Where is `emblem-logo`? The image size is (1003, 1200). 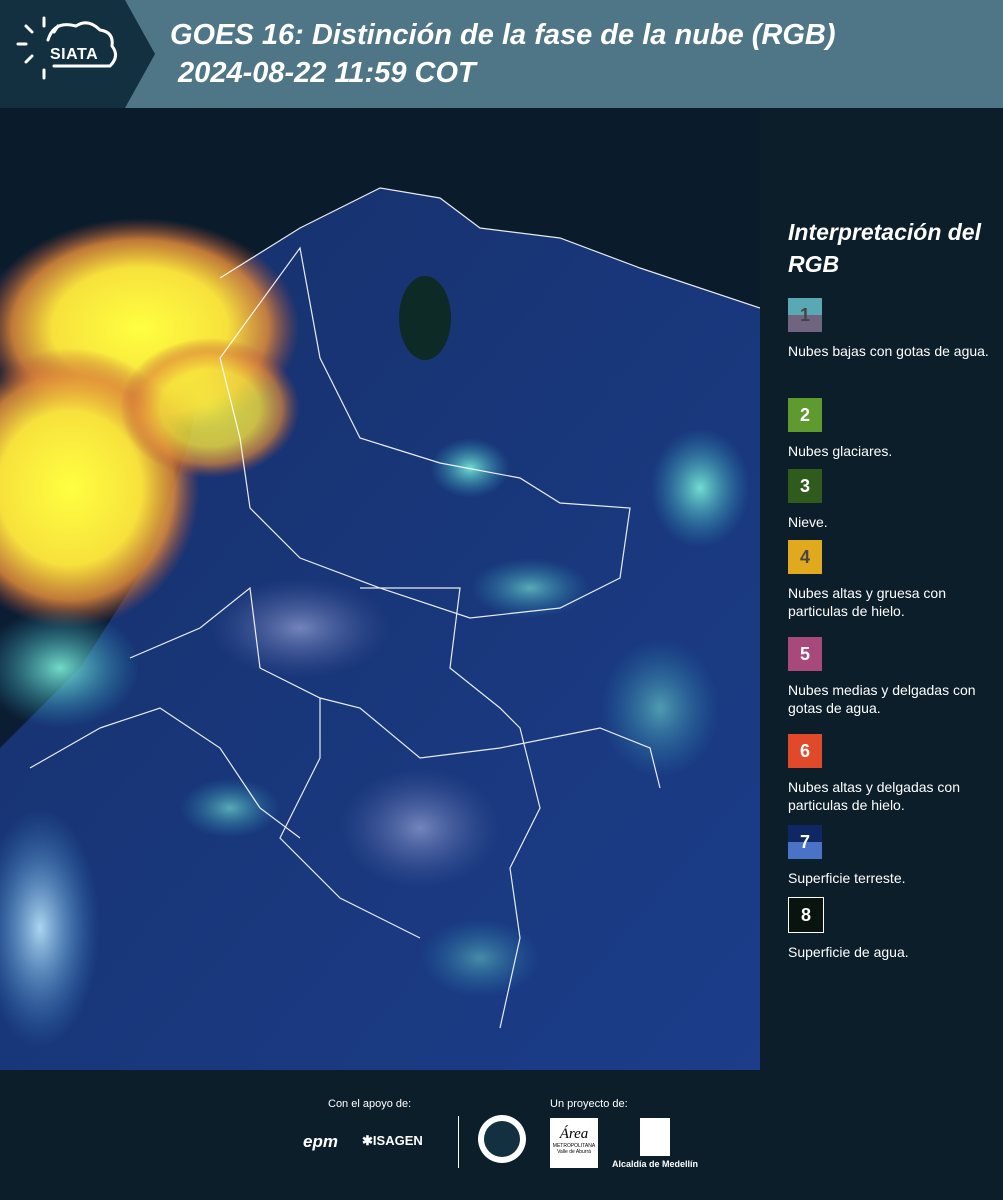
emblem-logo is located at coordinates (502, 1139).